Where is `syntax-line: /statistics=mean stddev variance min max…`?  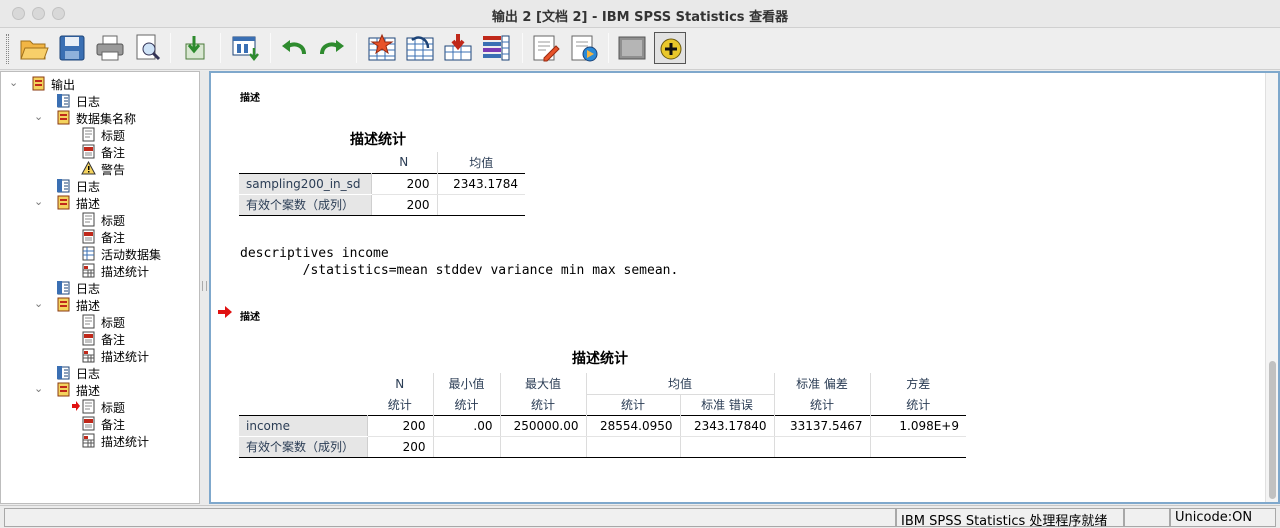 syntax-line: /statistics=mean stddev variance min max… is located at coordinates (459, 270).